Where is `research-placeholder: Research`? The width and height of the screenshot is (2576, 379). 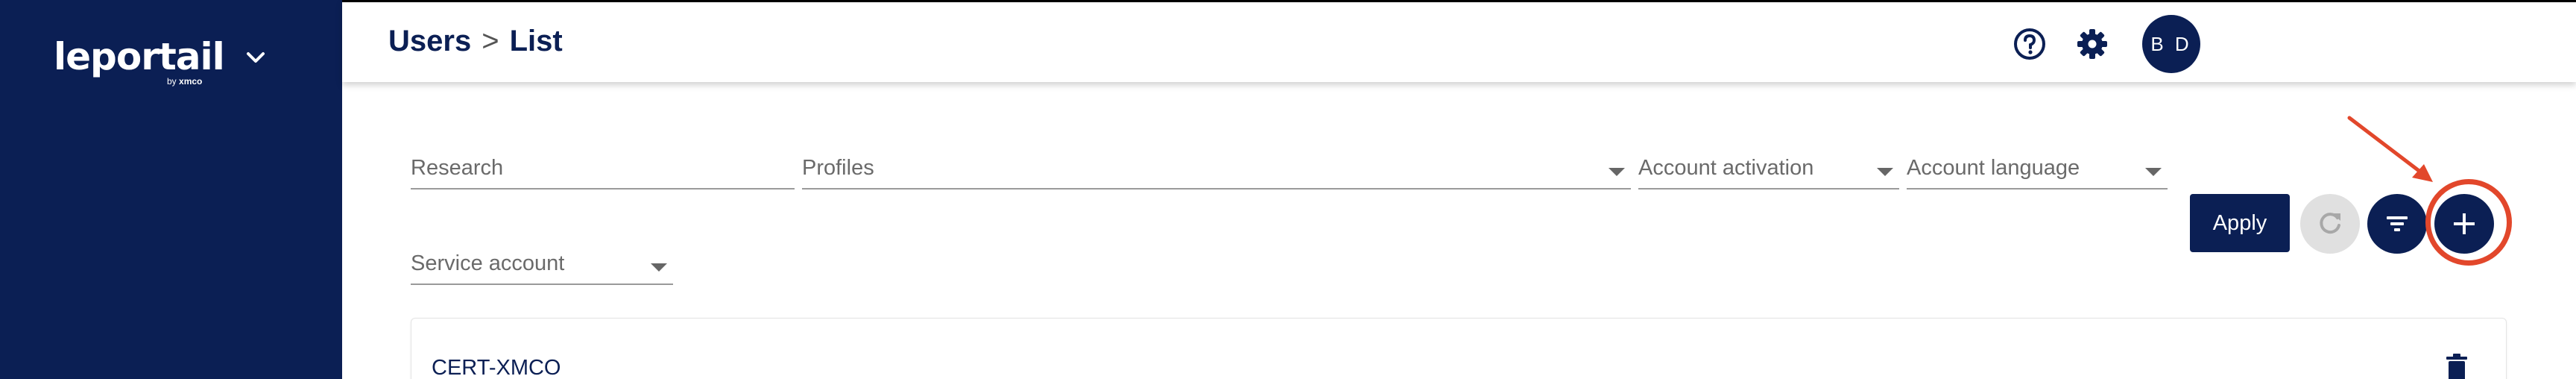 research-placeholder: Research is located at coordinates (457, 168).